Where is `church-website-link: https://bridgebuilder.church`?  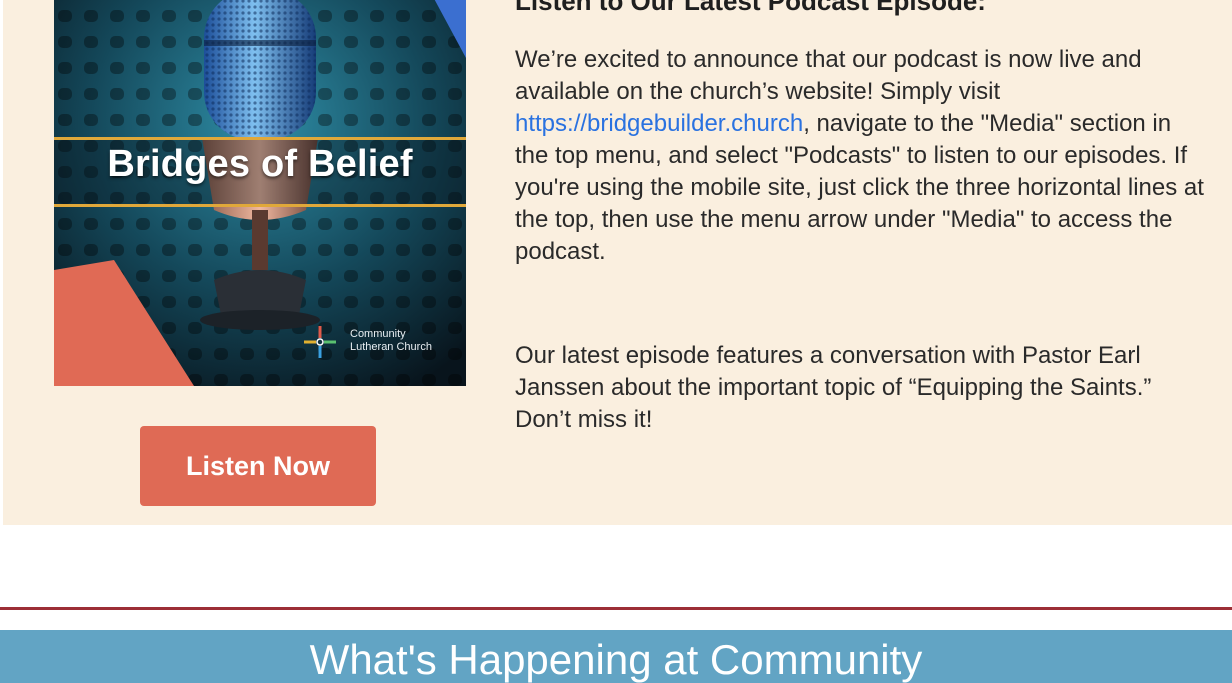
church-website-link: https://bridgebuilder.church is located at coordinates (659, 123).